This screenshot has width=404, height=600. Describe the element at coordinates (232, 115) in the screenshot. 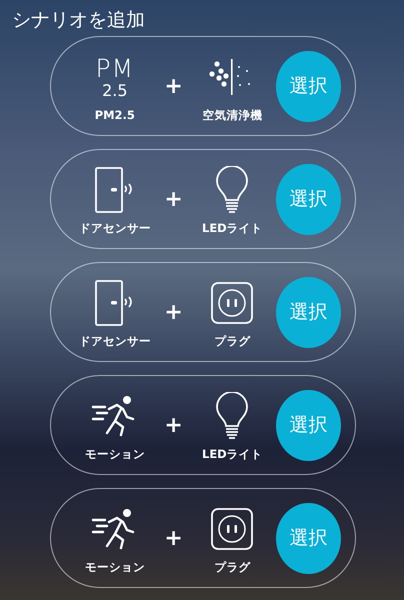

I see `device-label: 空気清浄機` at that location.